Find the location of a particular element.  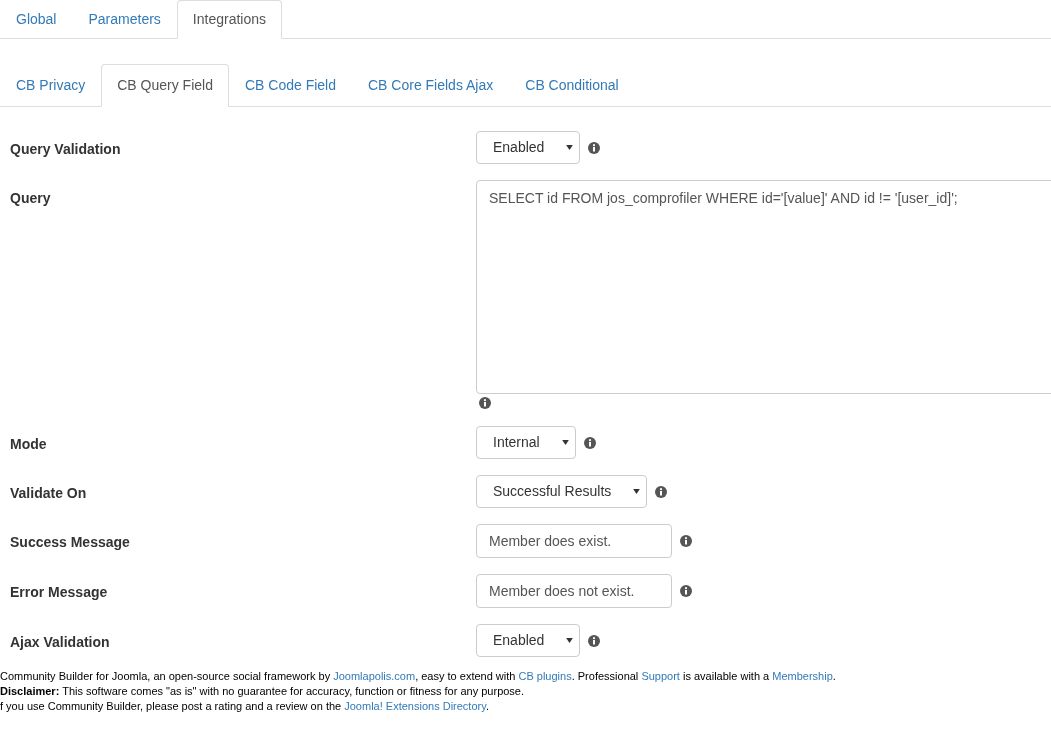

tab: CB Code Field is located at coordinates (290, 85).